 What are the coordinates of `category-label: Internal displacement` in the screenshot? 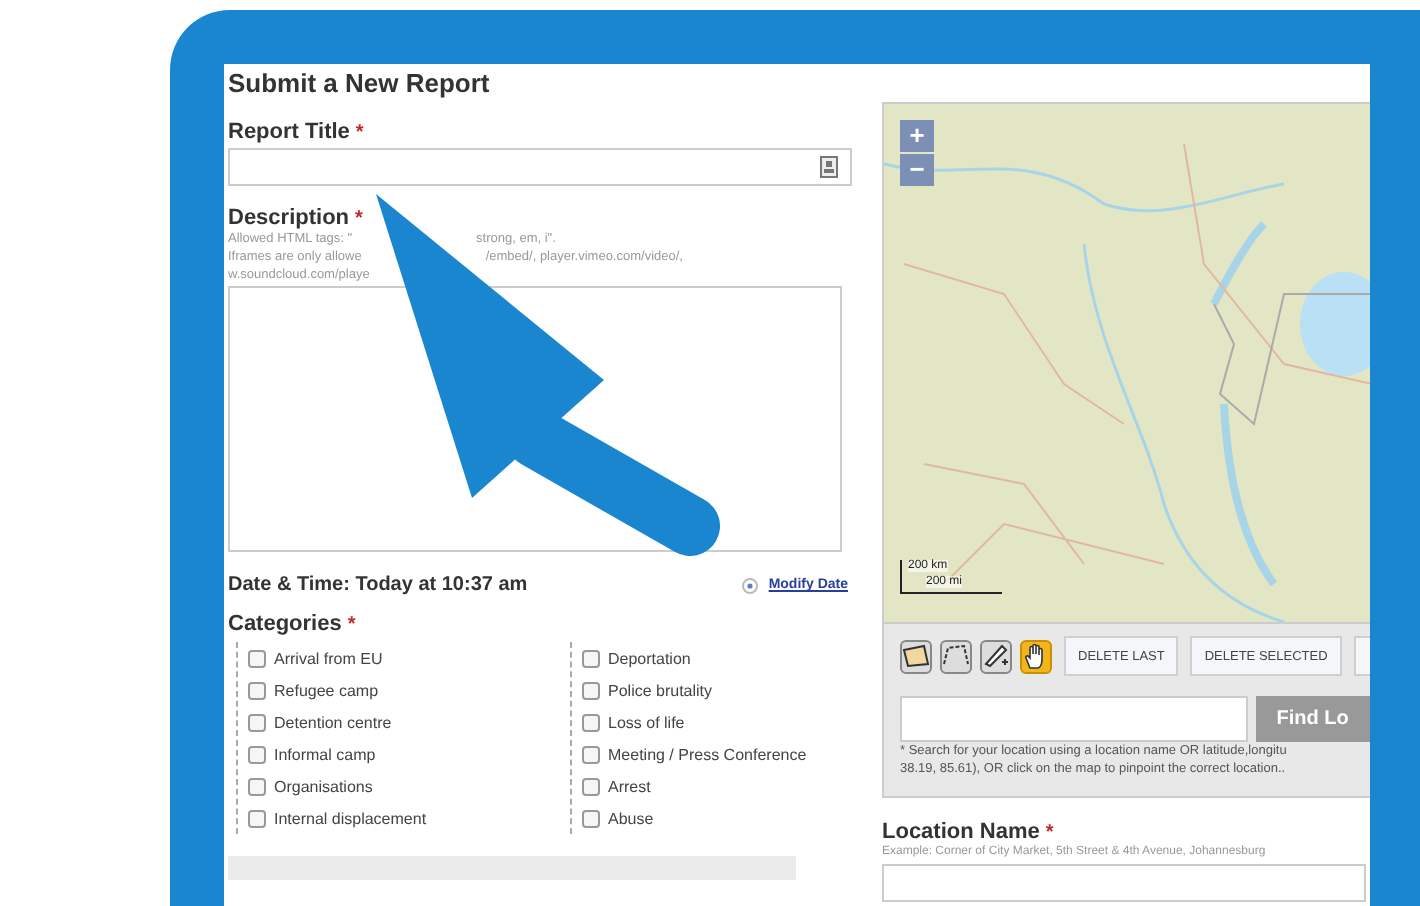 It's located at (350, 818).